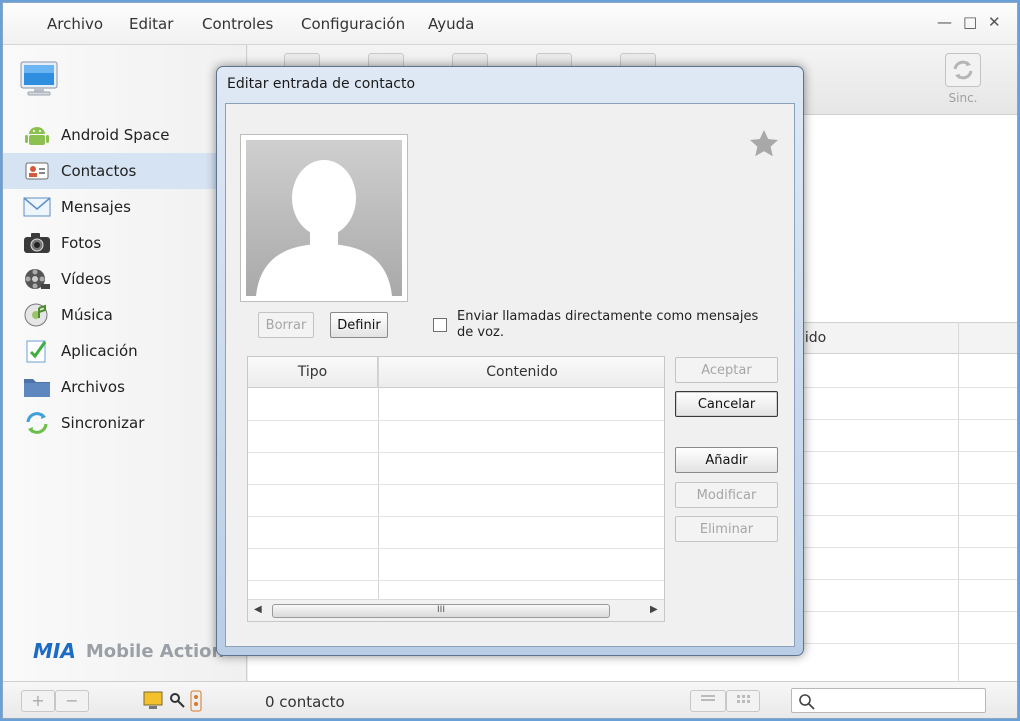 This screenshot has height=721, width=1020. I want to click on scroll-right-icon: ▶, so click(654, 609).